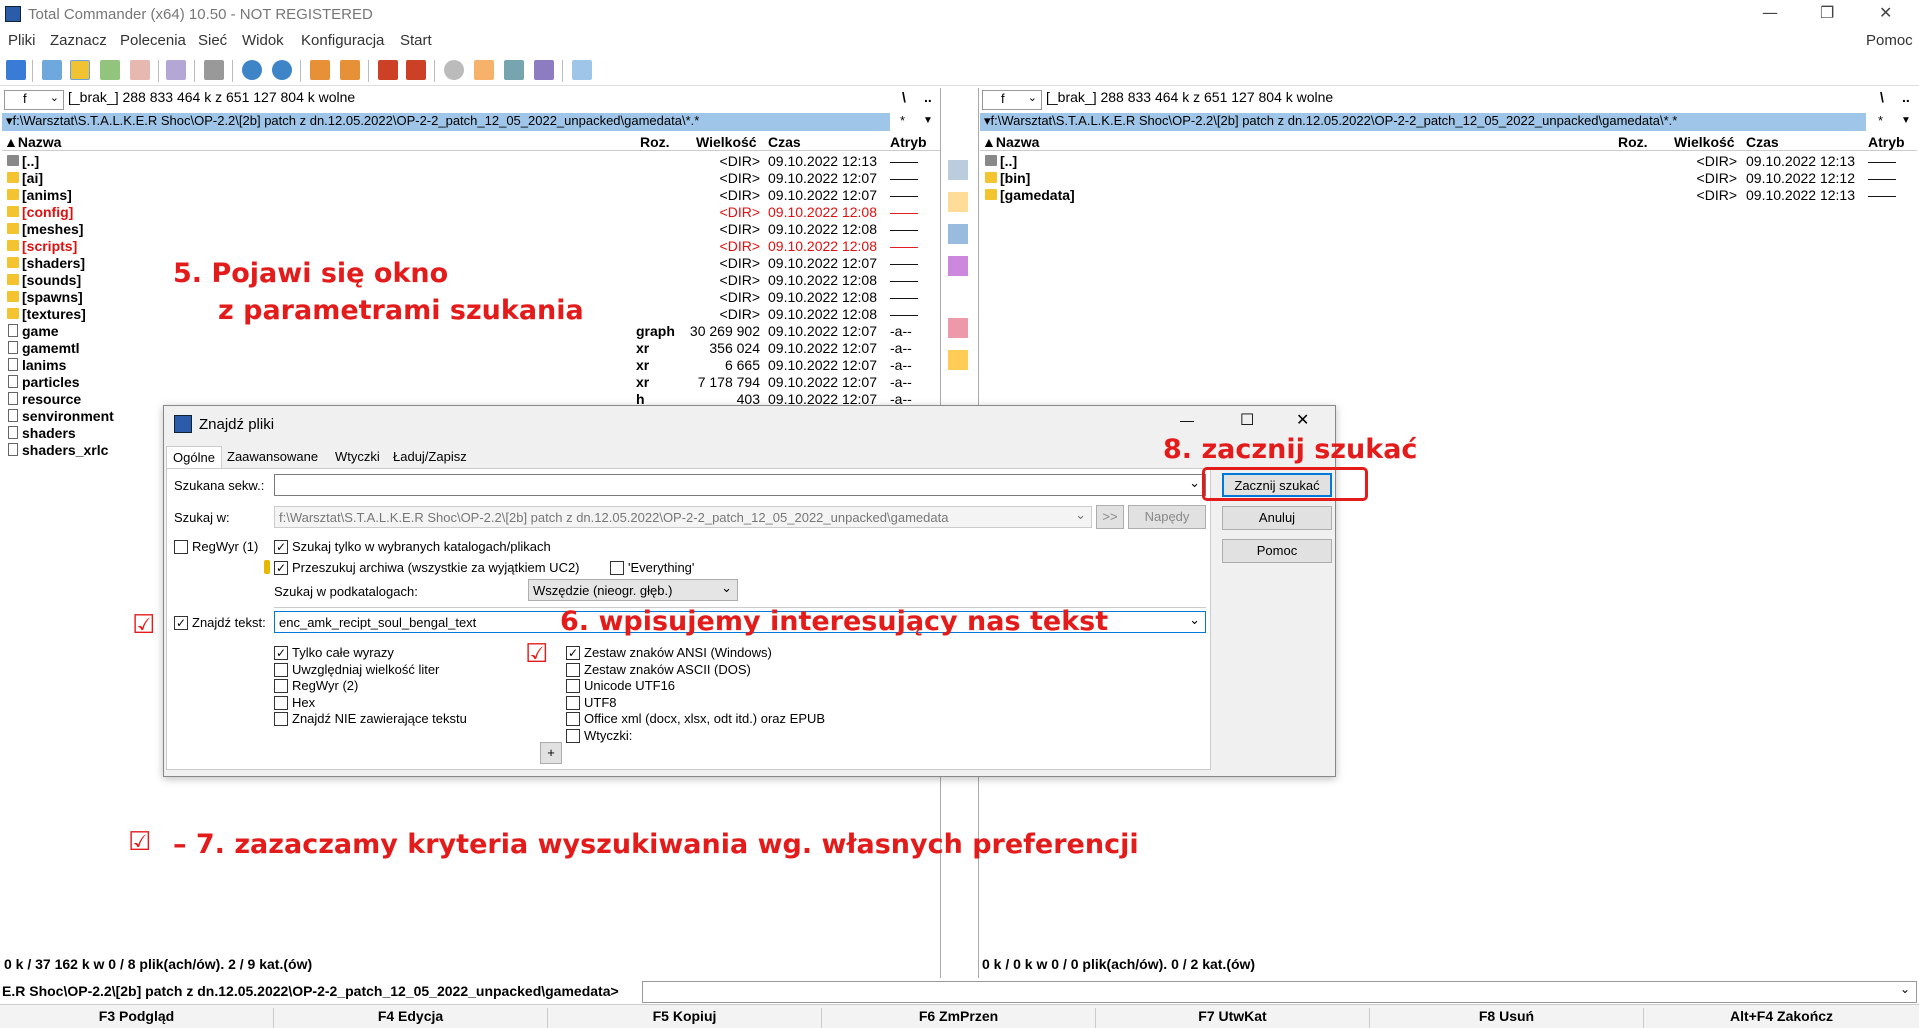 The width and height of the screenshot is (1919, 1028). I want to click on chevron-down-icon: ⌄, so click(1905, 989).